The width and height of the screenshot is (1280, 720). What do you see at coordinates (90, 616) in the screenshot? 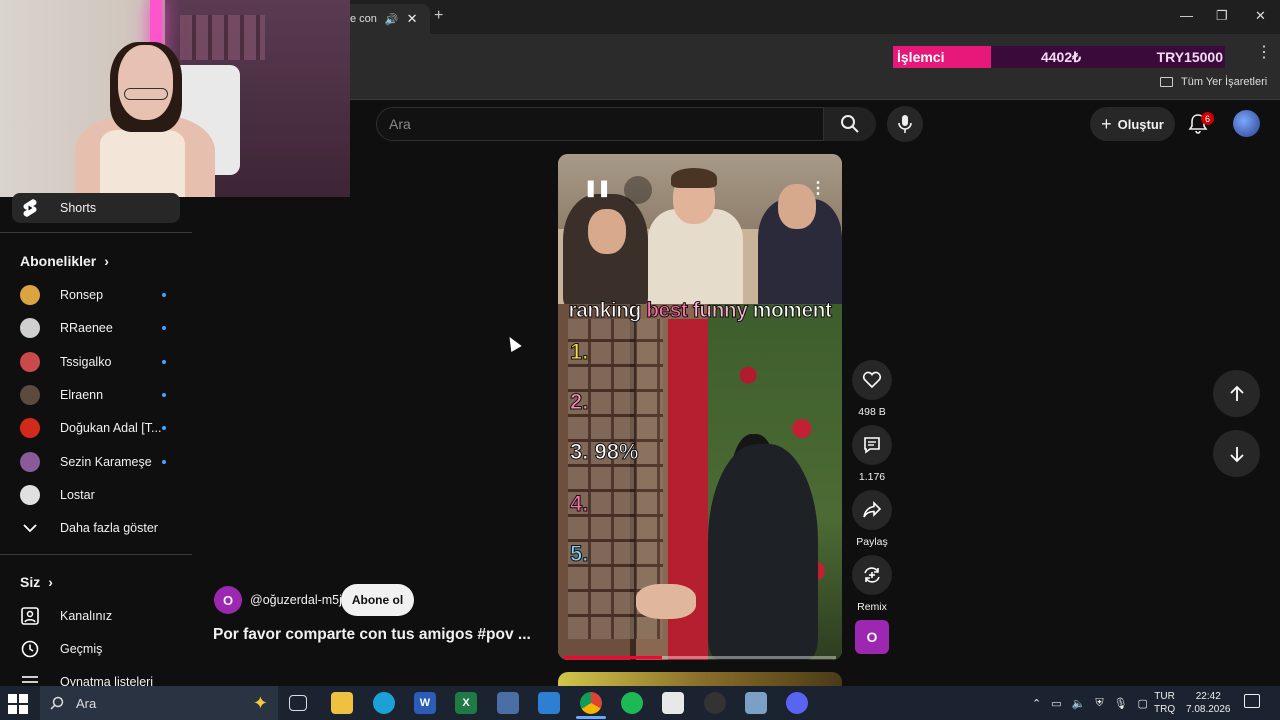
I see `sidebar-item-your-channel: Kanalınız` at bounding box center [90, 616].